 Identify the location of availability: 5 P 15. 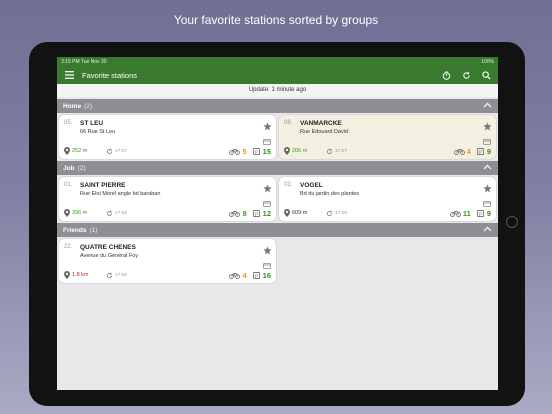
(250, 151).